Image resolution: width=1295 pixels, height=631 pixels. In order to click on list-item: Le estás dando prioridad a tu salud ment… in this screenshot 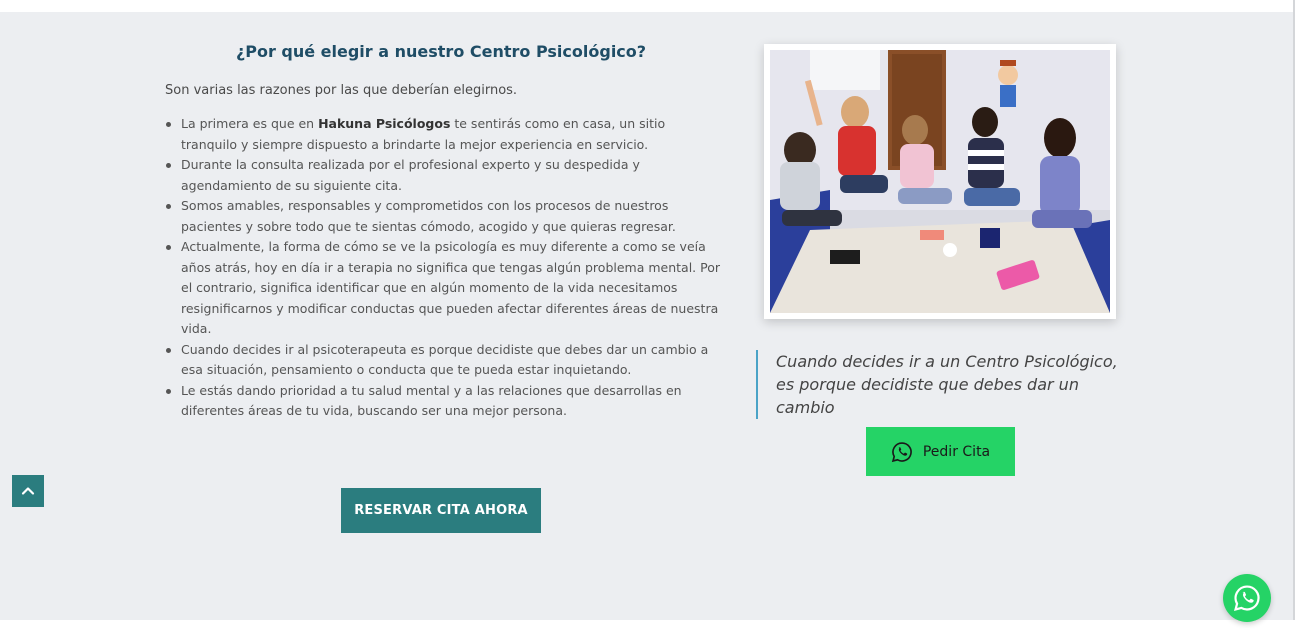, I will do `click(443, 401)`.